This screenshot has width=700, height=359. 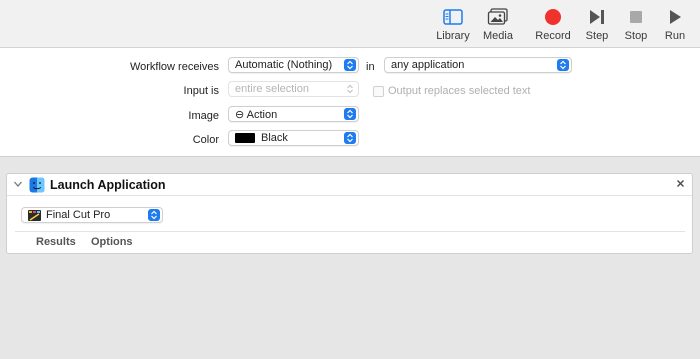 I want to click on action-title: Launch Application, so click(x=108, y=185).